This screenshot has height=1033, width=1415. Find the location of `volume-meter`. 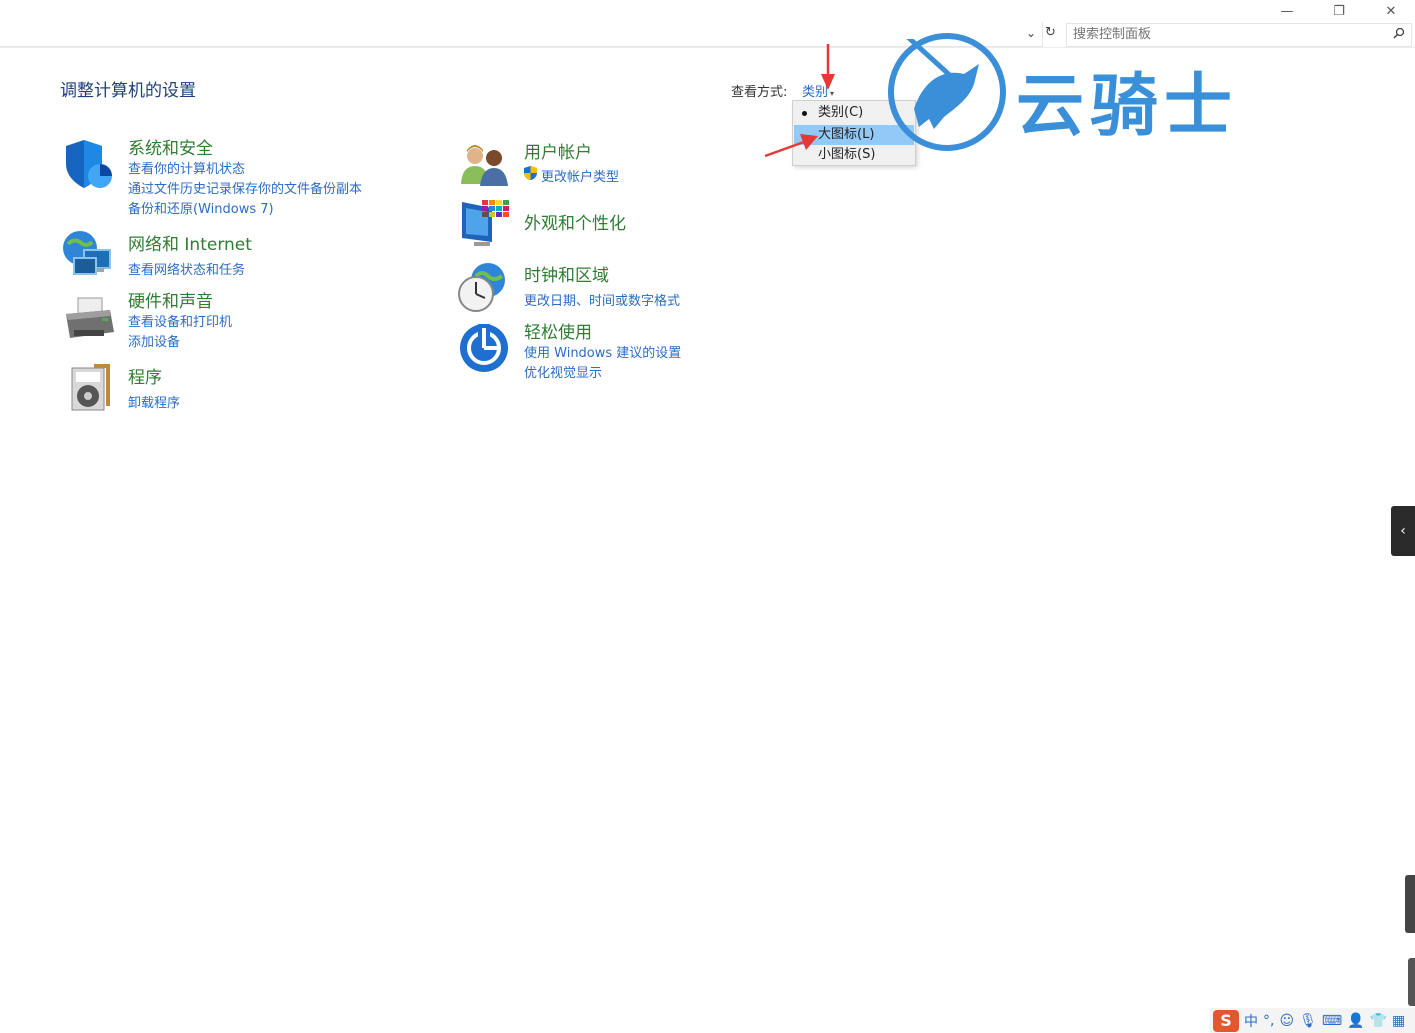

volume-meter is located at coordinates (1410, 904).